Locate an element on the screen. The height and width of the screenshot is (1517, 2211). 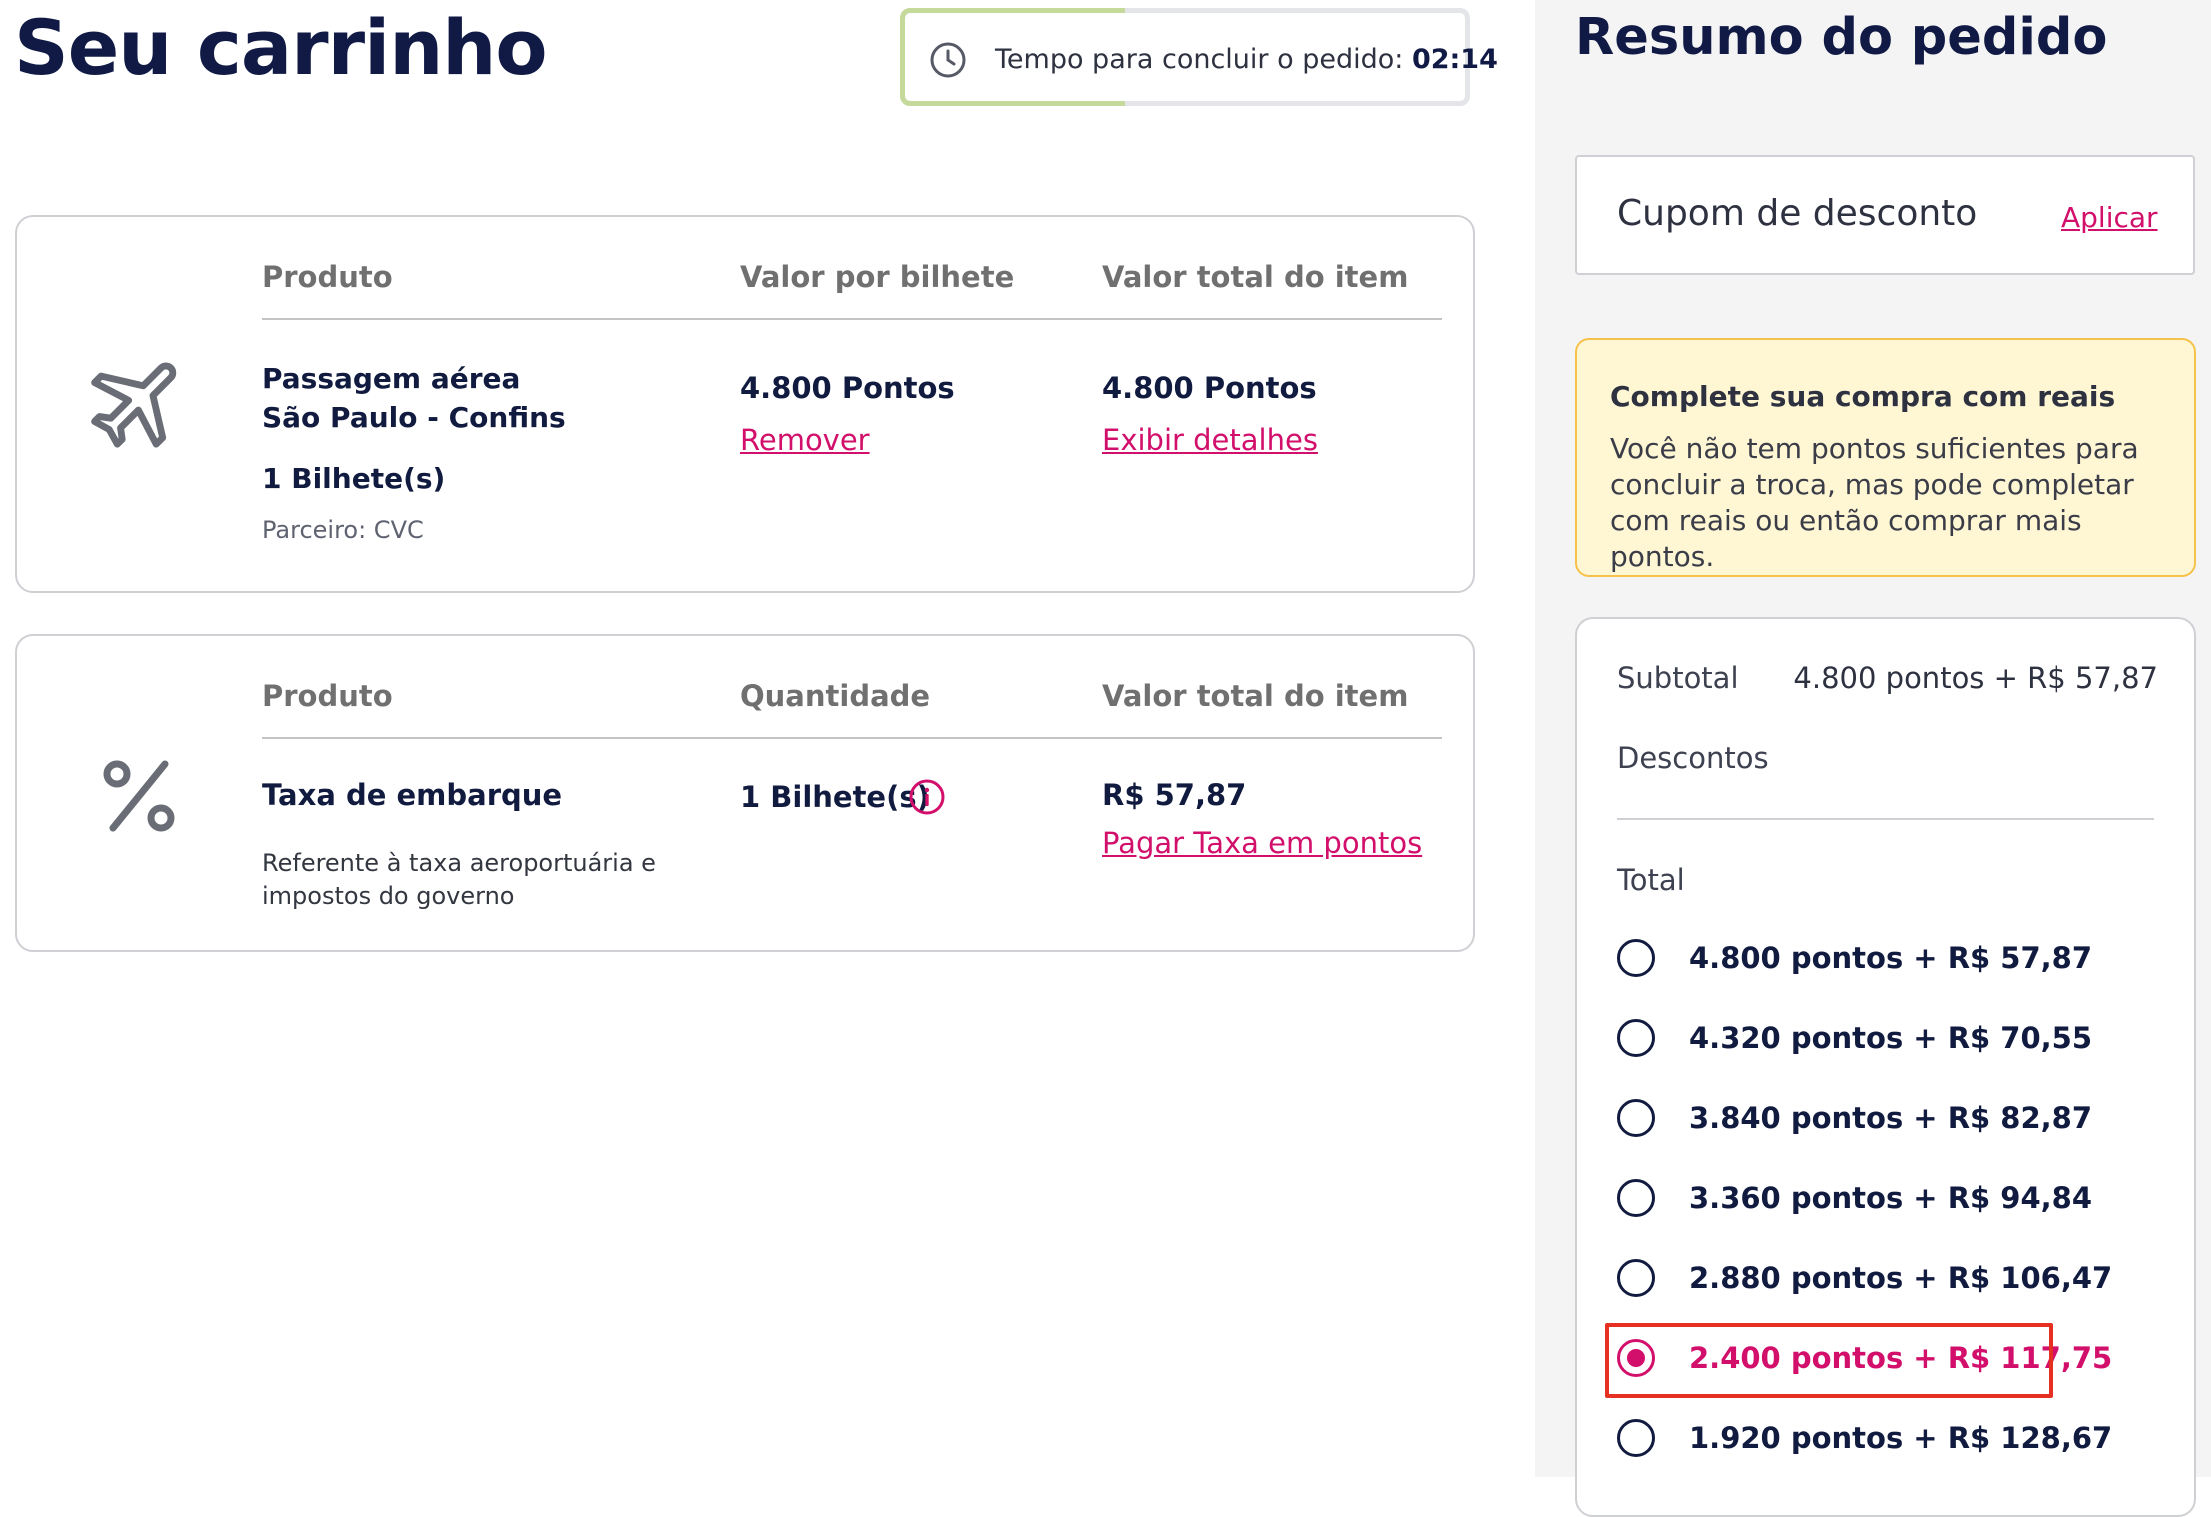
payment-option: 2.400 pontos + R$ 117,75 is located at coordinates (1887, 1361).